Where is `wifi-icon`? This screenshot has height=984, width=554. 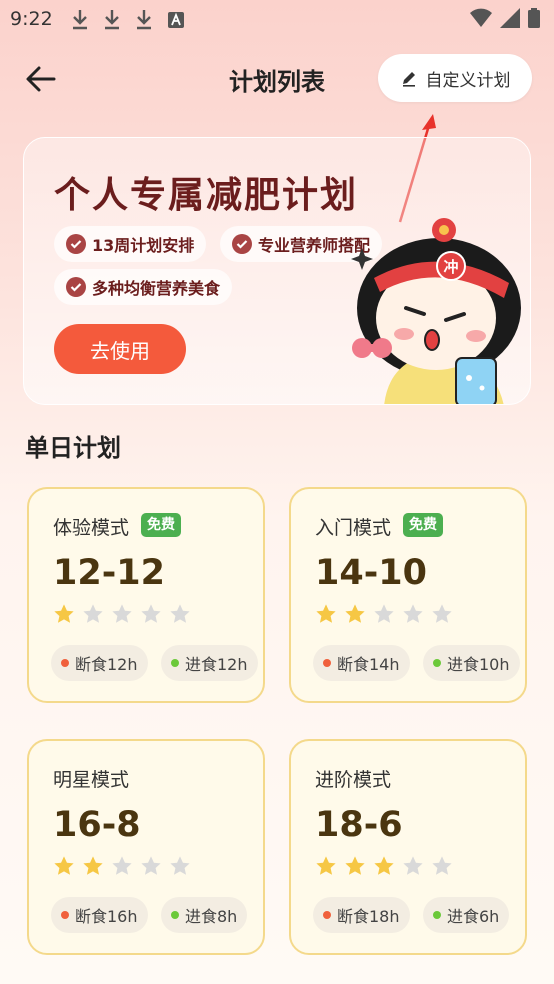
wifi-icon is located at coordinates (481, 17).